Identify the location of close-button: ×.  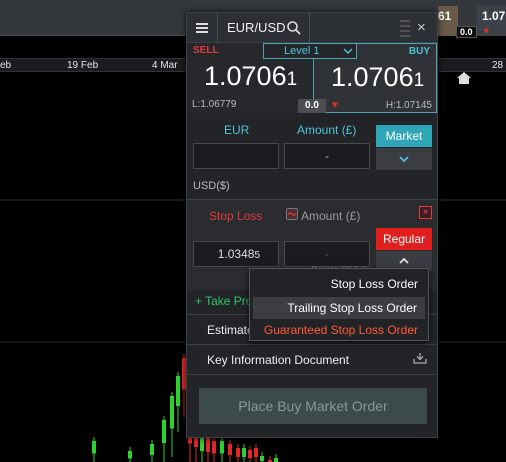
(421, 27).